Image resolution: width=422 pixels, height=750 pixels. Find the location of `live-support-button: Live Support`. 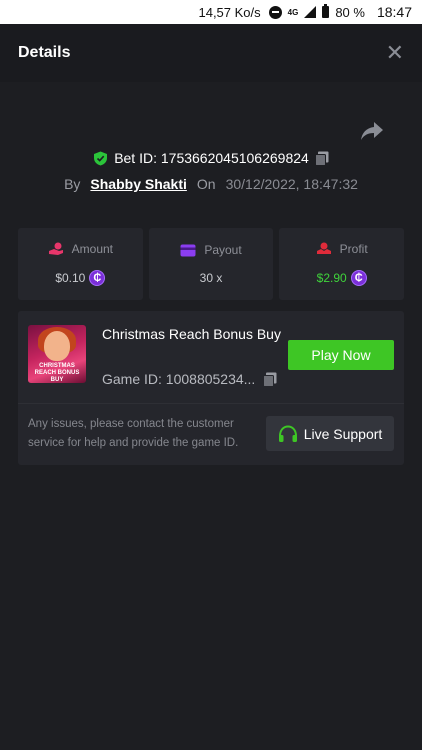

live-support-button: Live Support is located at coordinates (330, 433).